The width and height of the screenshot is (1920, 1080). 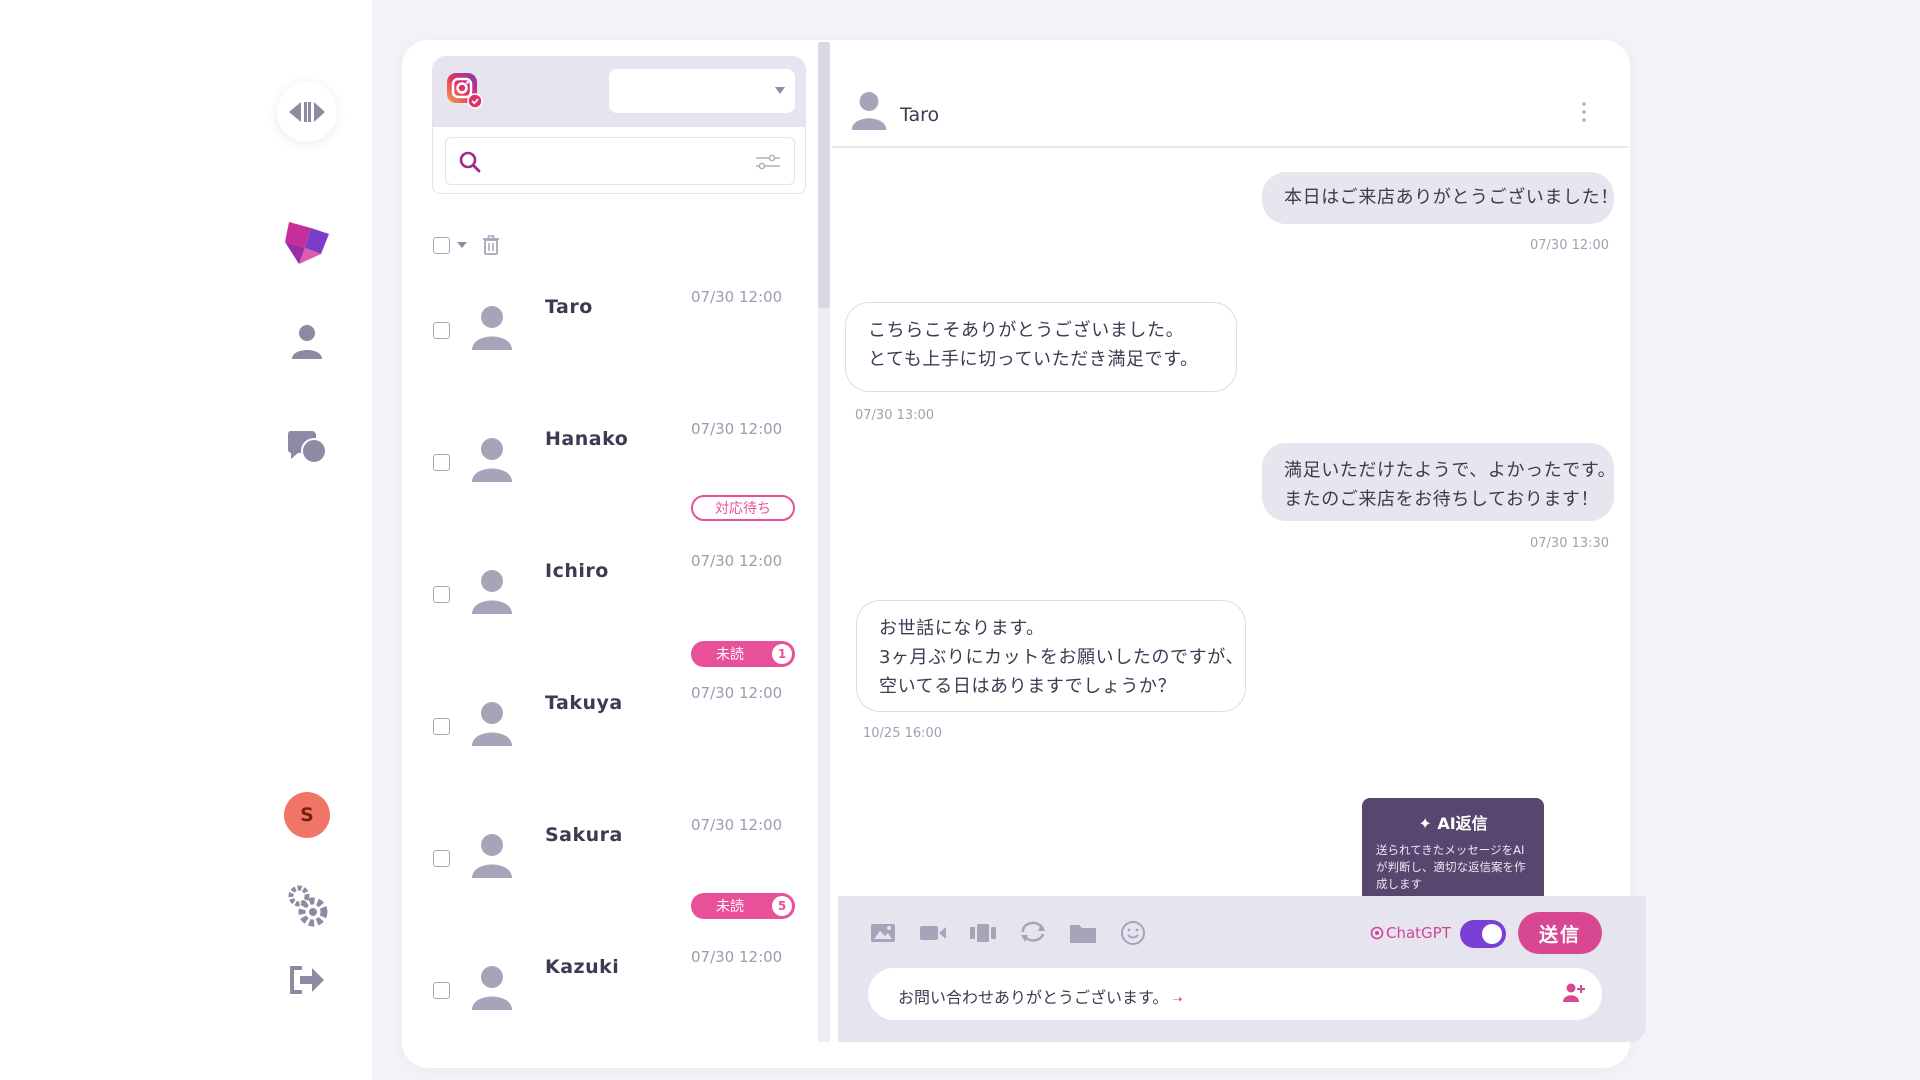 What do you see at coordinates (608, 161) in the screenshot?
I see `search-input` at bounding box center [608, 161].